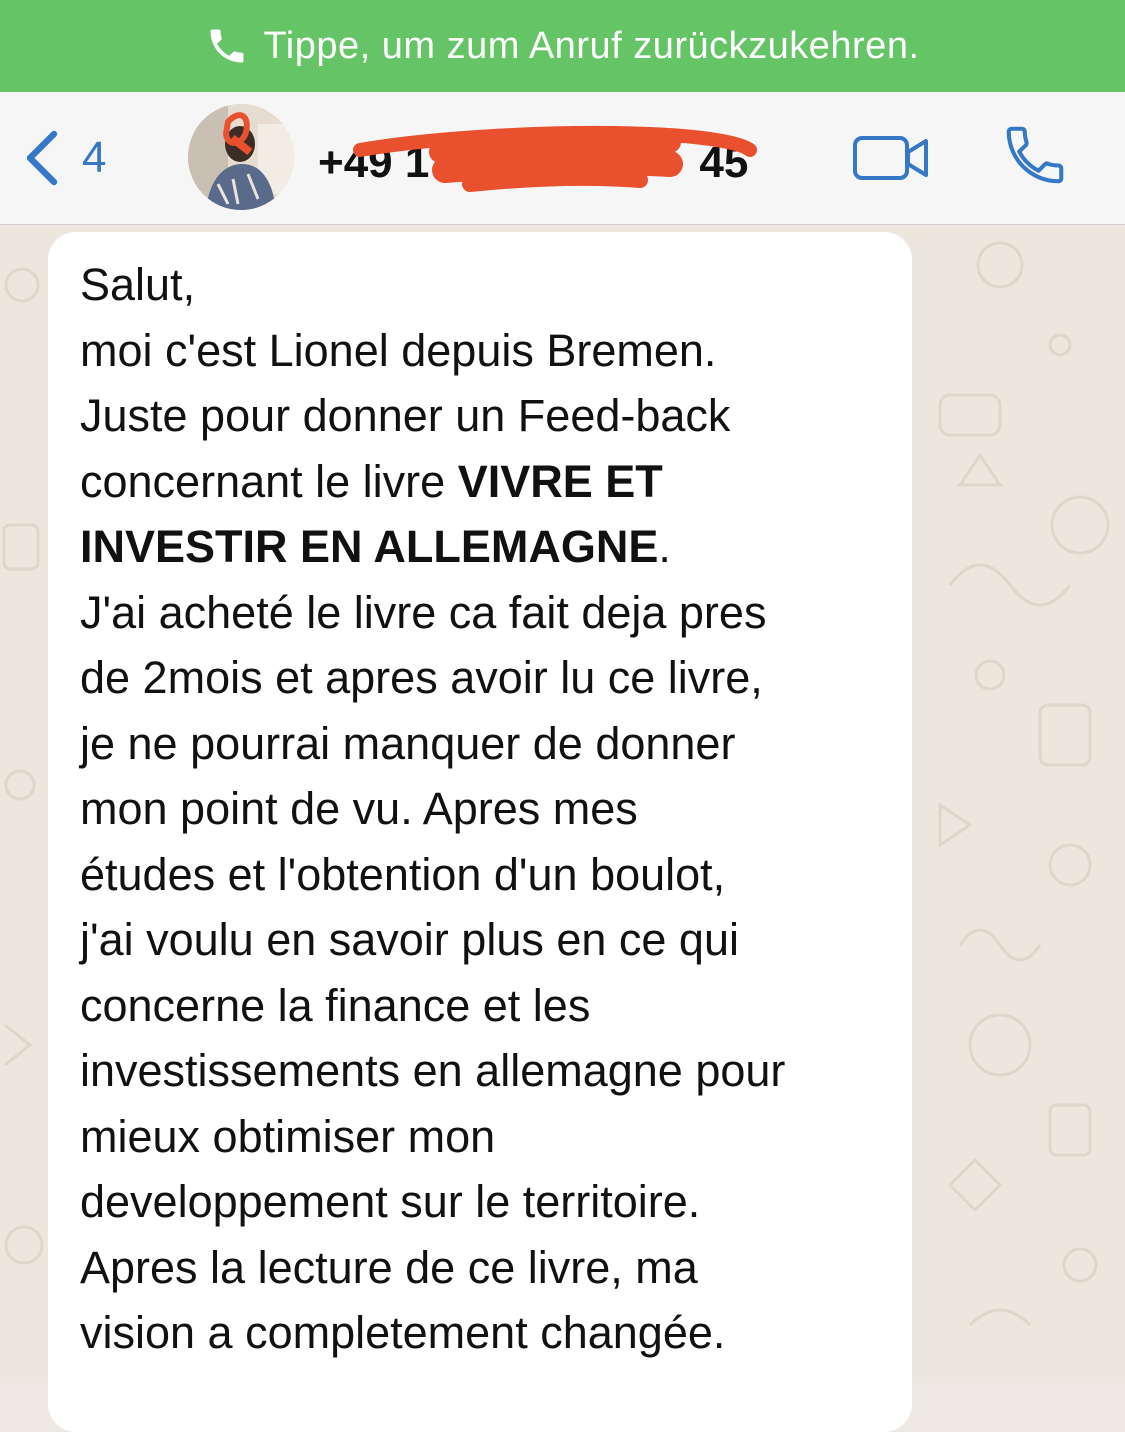 This screenshot has width=1125, height=1432. I want to click on unread-count: 4, so click(94, 157).